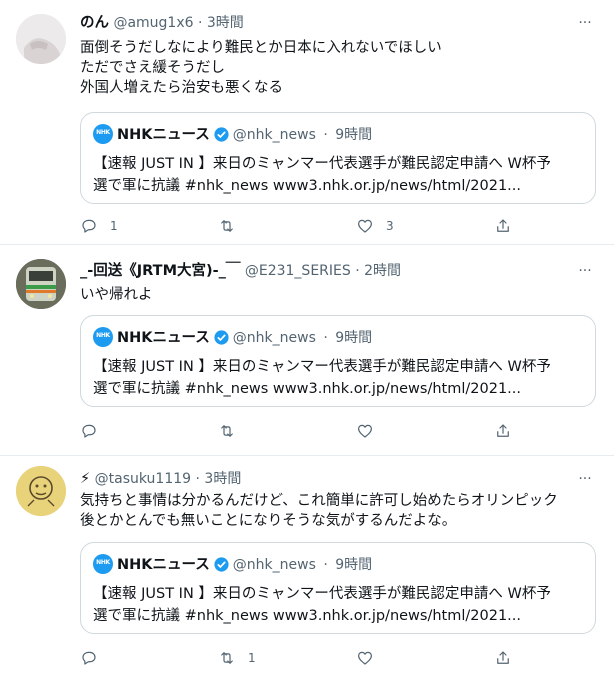 This screenshot has height=680, width=614. What do you see at coordinates (390, 226) in the screenshot?
I see `like-count: 3` at bounding box center [390, 226].